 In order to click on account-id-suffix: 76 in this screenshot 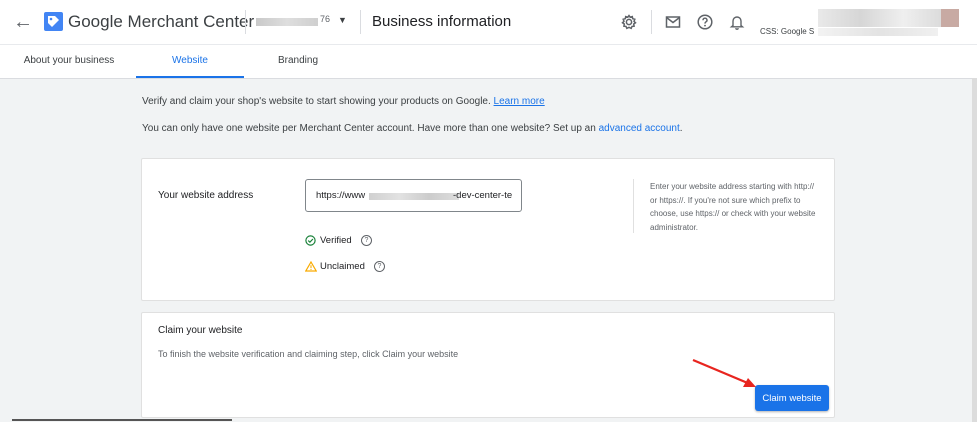, I will do `click(325, 19)`.